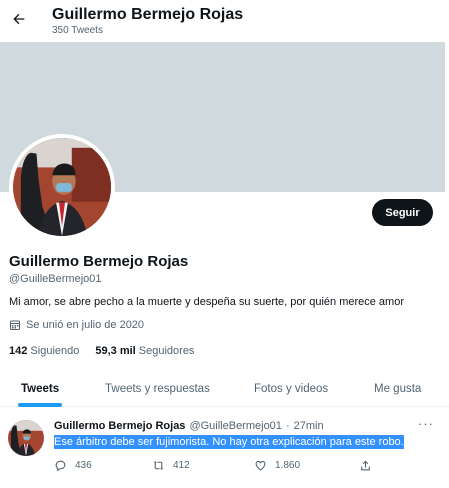 The height and width of the screenshot is (488, 449). I want to click on arrow-left-icon, so click(19, 19).